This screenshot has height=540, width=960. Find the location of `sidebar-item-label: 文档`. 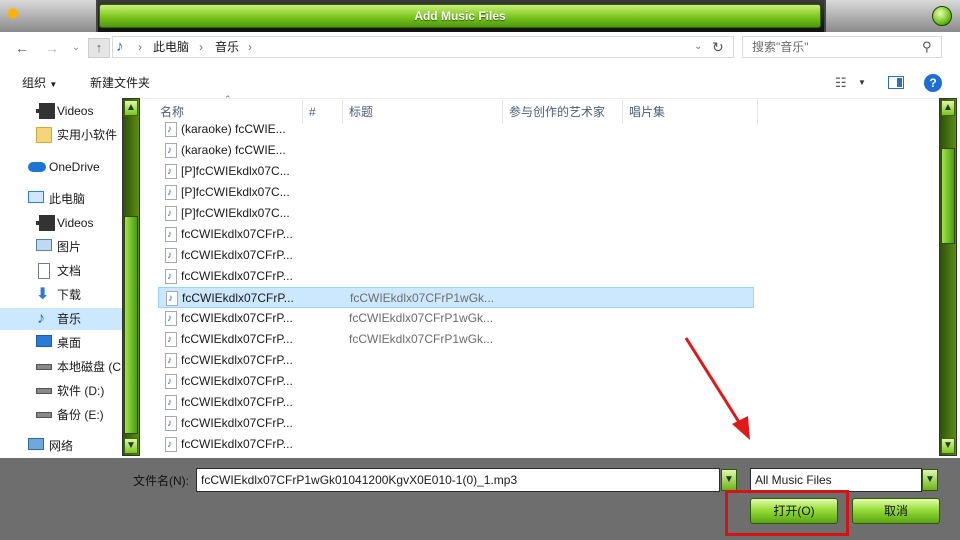

sidebar-item-label: 文档 is located at coordinates (69, 271).